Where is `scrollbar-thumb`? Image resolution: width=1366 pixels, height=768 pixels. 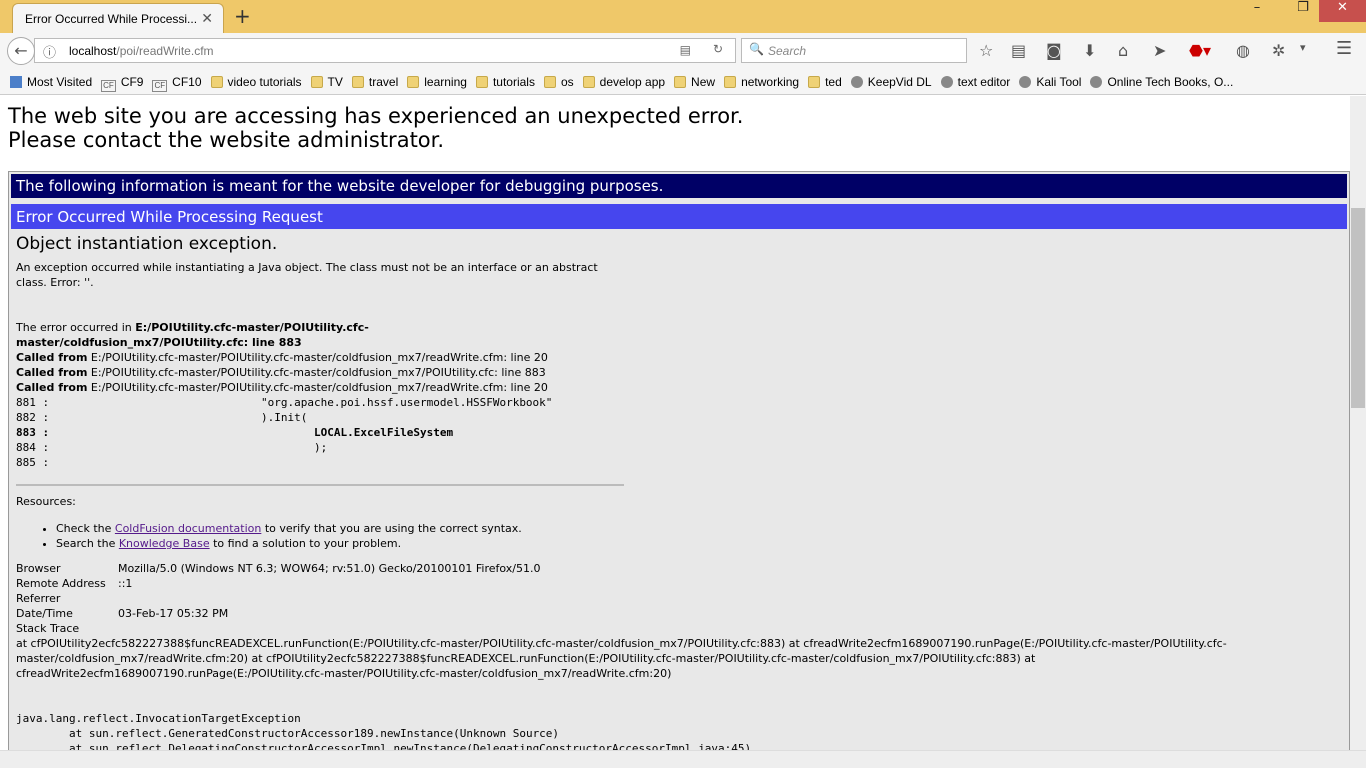
scrollbar-thumb is located at coordinates (1358, 308).